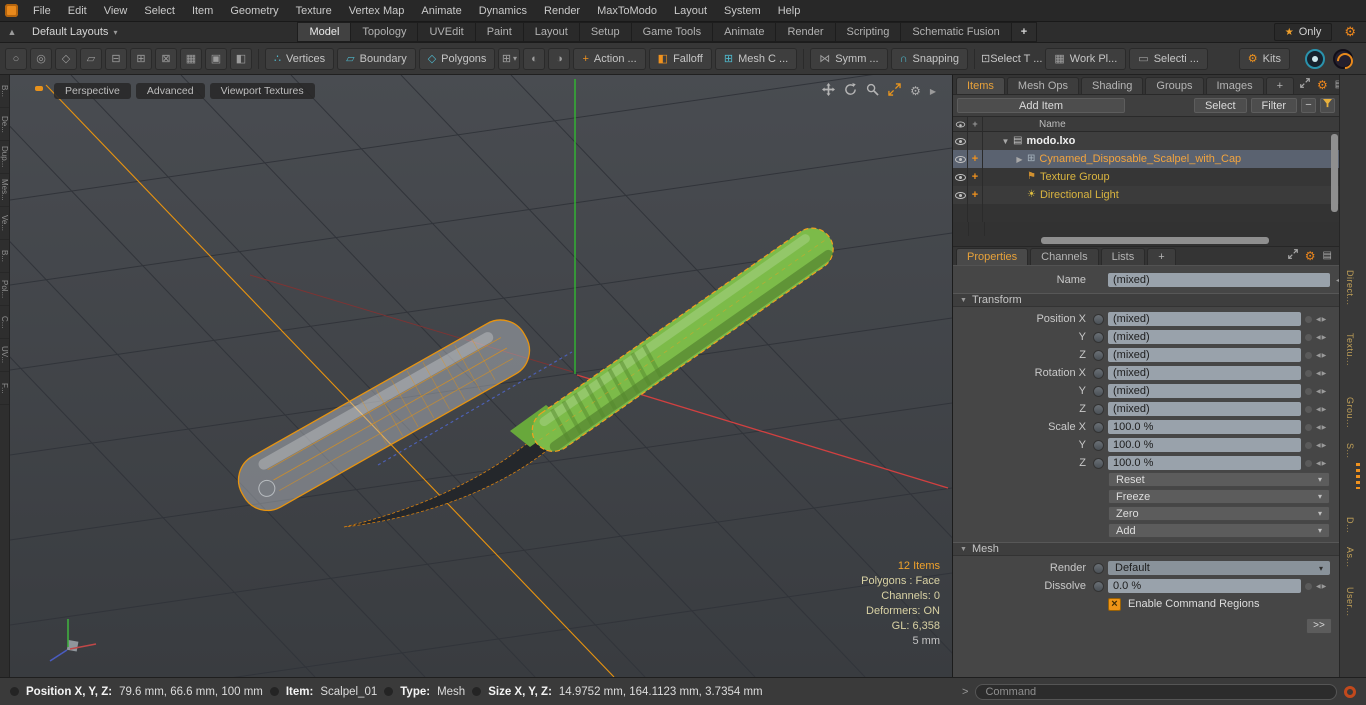 This screenshot has height=705, width=1366. What do you see at coordinates (1310, 256) in the screenshot?
I see `panel-gear-icon: ⚙` at bounding box center [1310, 256].